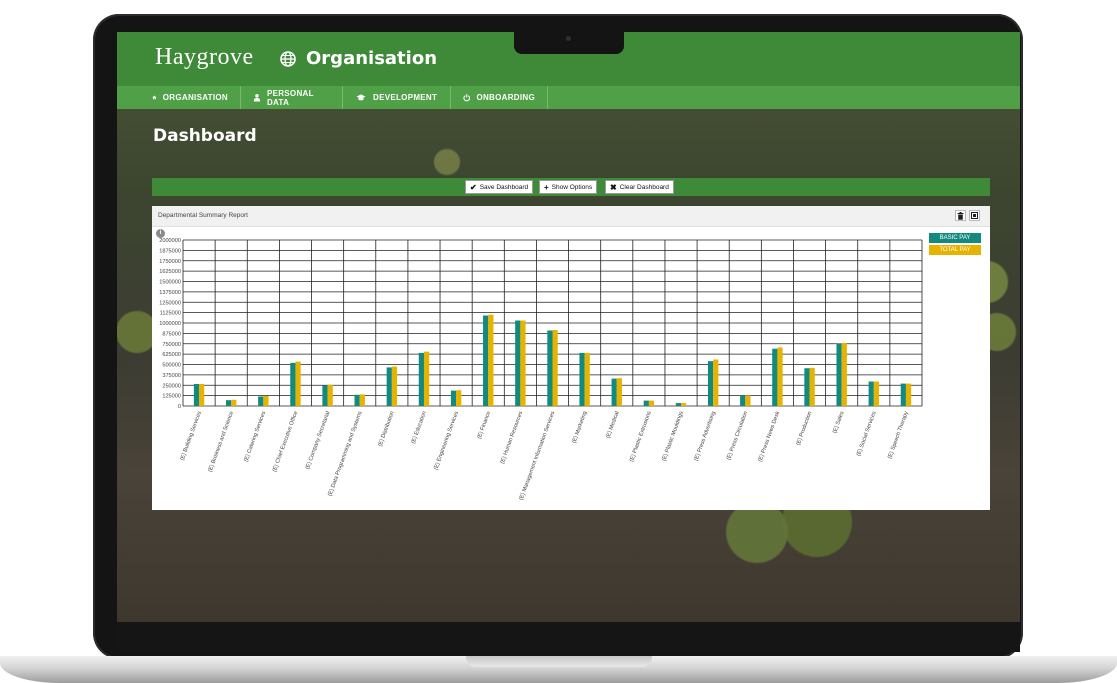 This screenshot has height=683, width=1117. I want to click on clear-dashboard-button: ✖ Clear Dashboard, so click(639, 187).